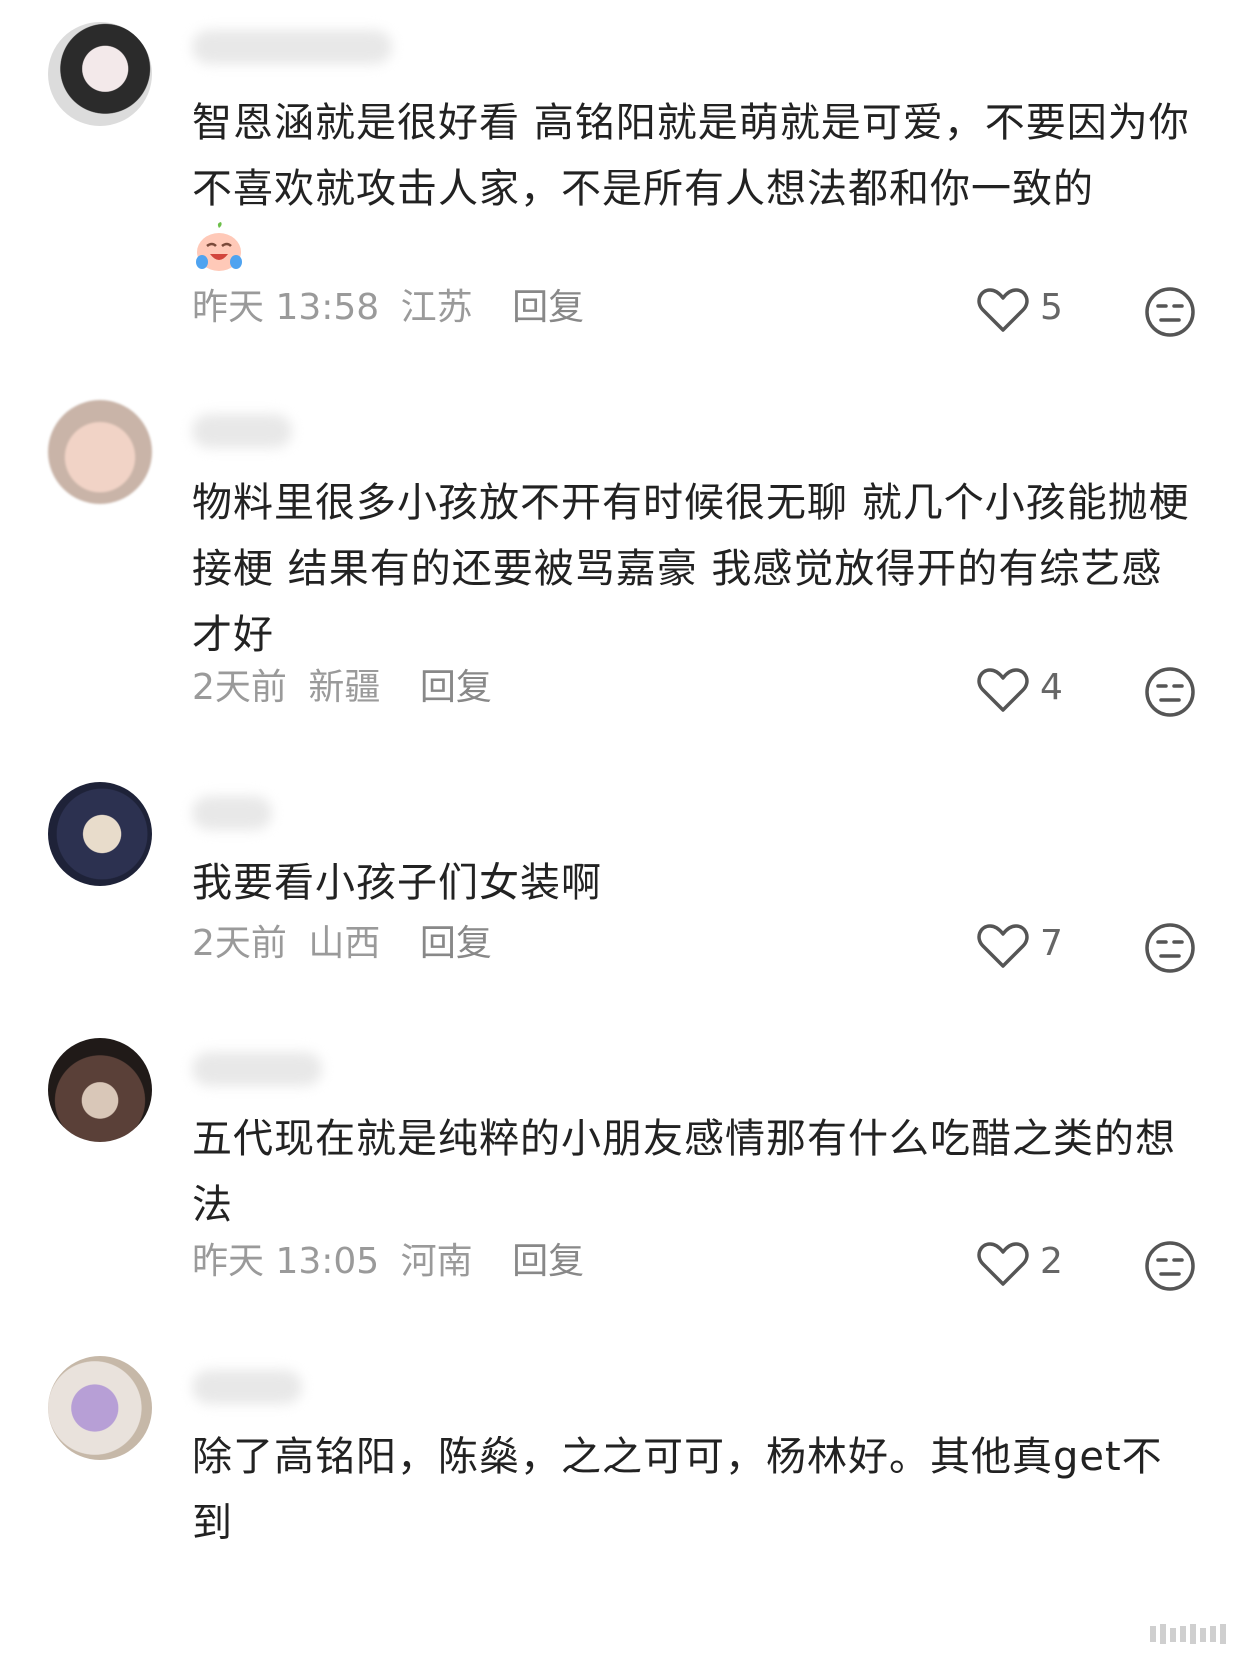  I want to click on comment-text: 五代现在就是纯粹的小朋友感情那有什么吃醋之类的想法, so click(684, 1172).